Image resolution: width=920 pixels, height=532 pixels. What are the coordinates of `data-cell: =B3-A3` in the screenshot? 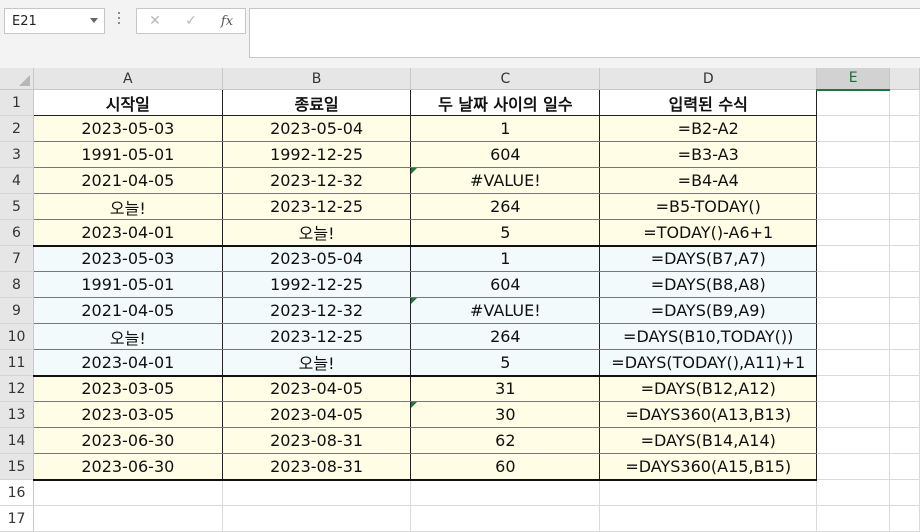 It's located at (708, 154).